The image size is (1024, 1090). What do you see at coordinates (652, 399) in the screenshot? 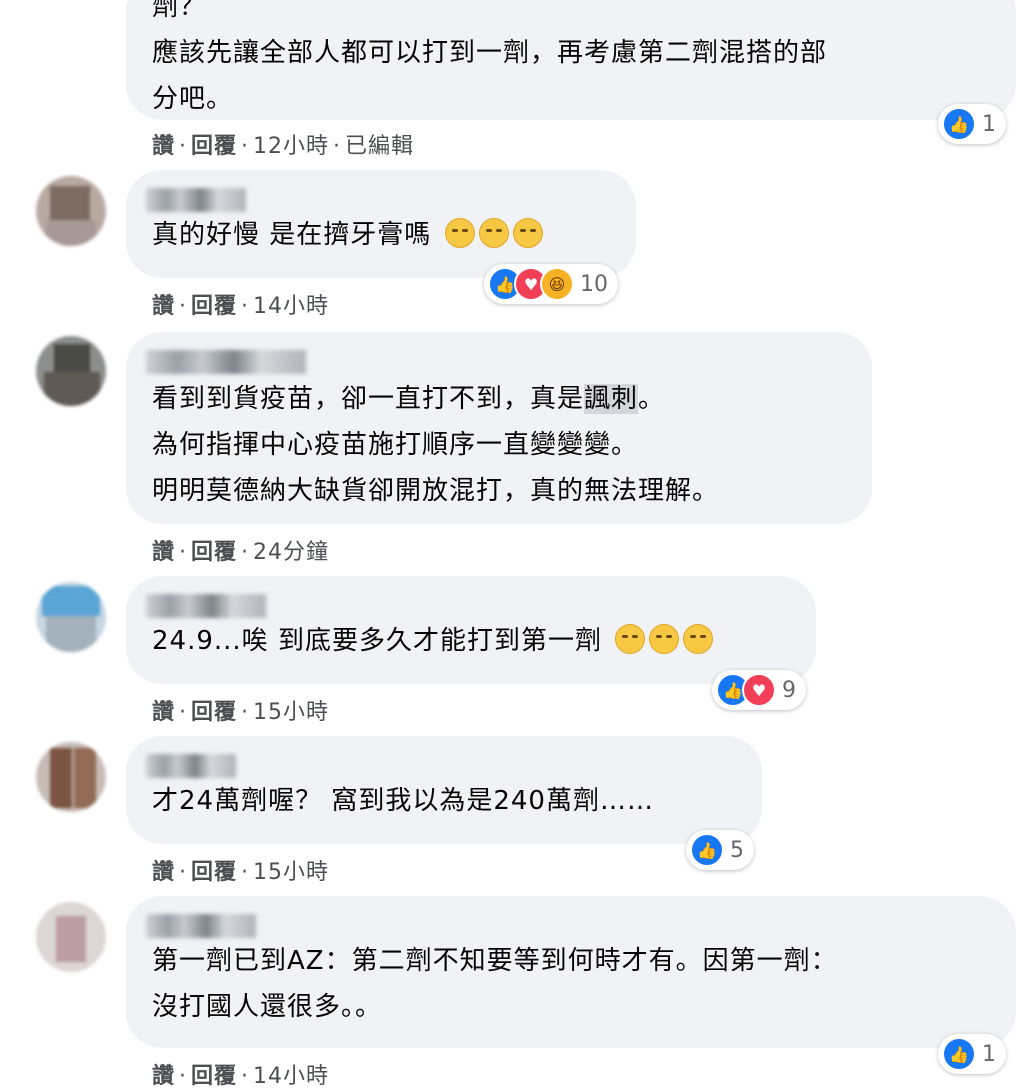
I see `comment-text: 。` at bounding box center [652, 399].